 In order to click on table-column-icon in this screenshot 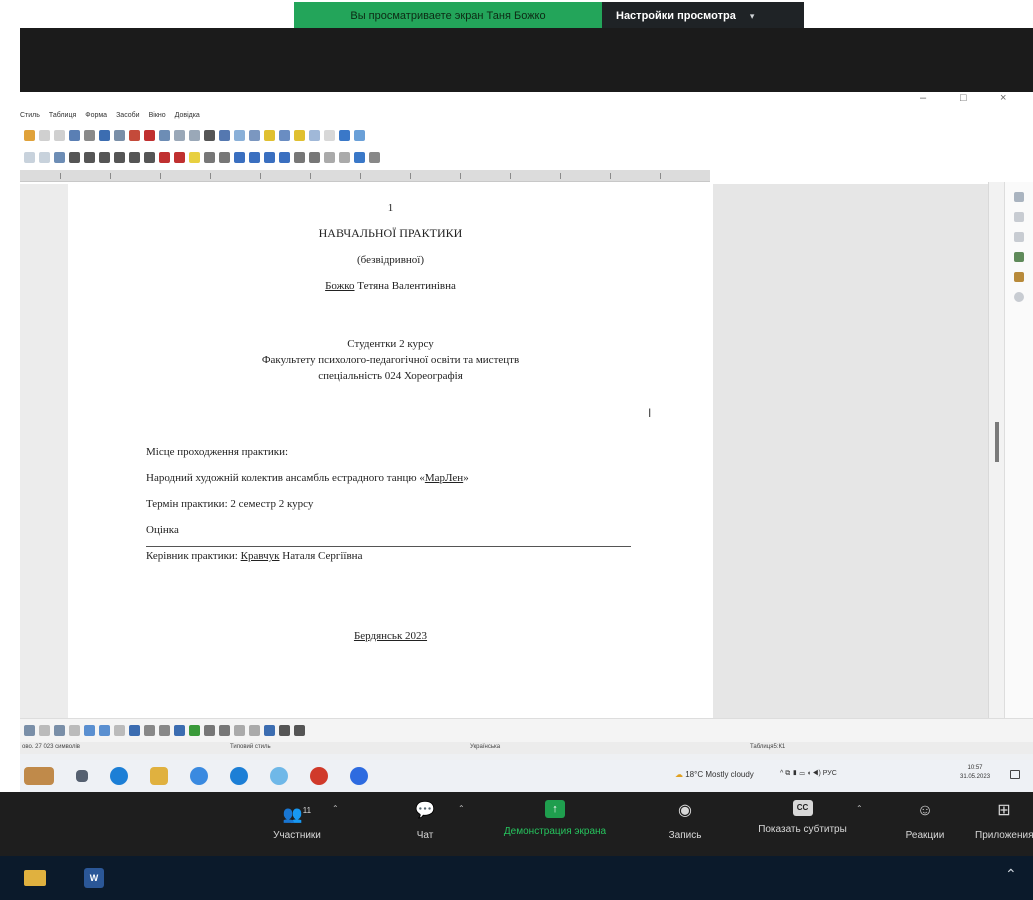, I will do `click(59, 730)`.